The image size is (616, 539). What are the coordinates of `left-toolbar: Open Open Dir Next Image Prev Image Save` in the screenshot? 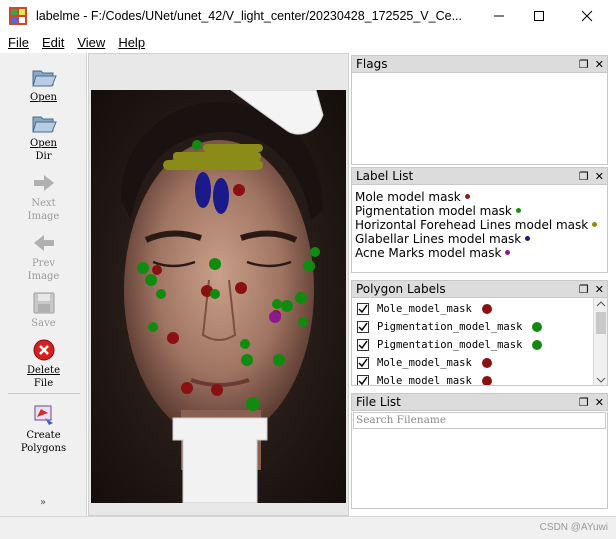 It's located at (43, 284).